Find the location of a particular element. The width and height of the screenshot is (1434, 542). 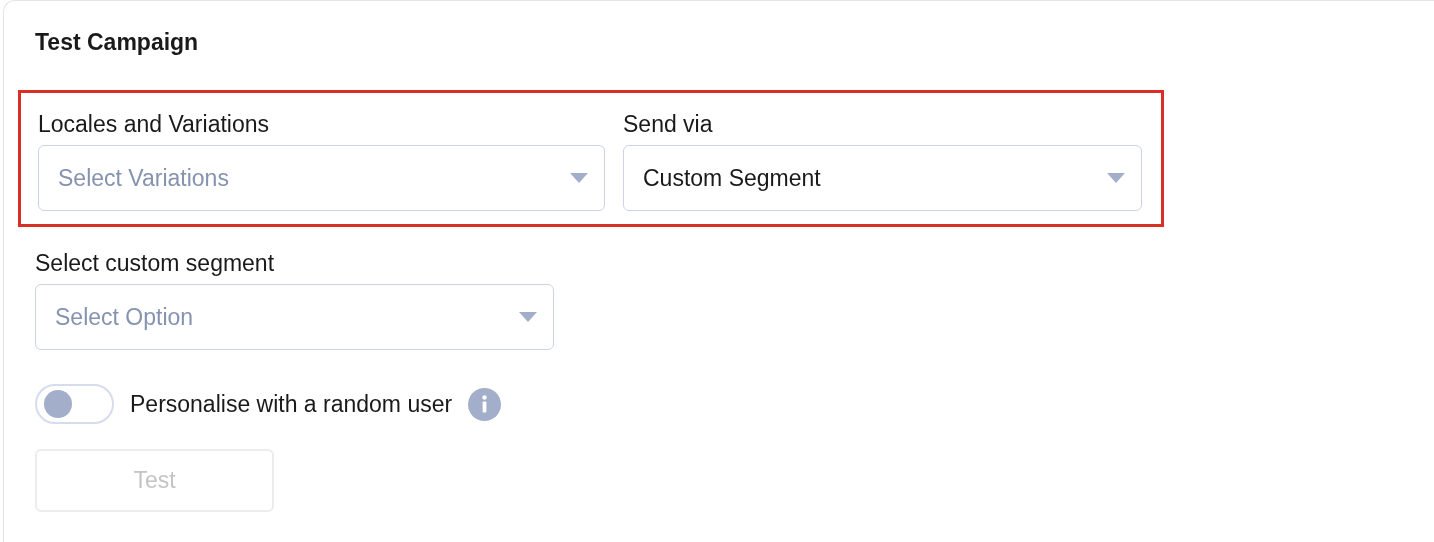

toggle-switch is located at coordinates (74, 404).